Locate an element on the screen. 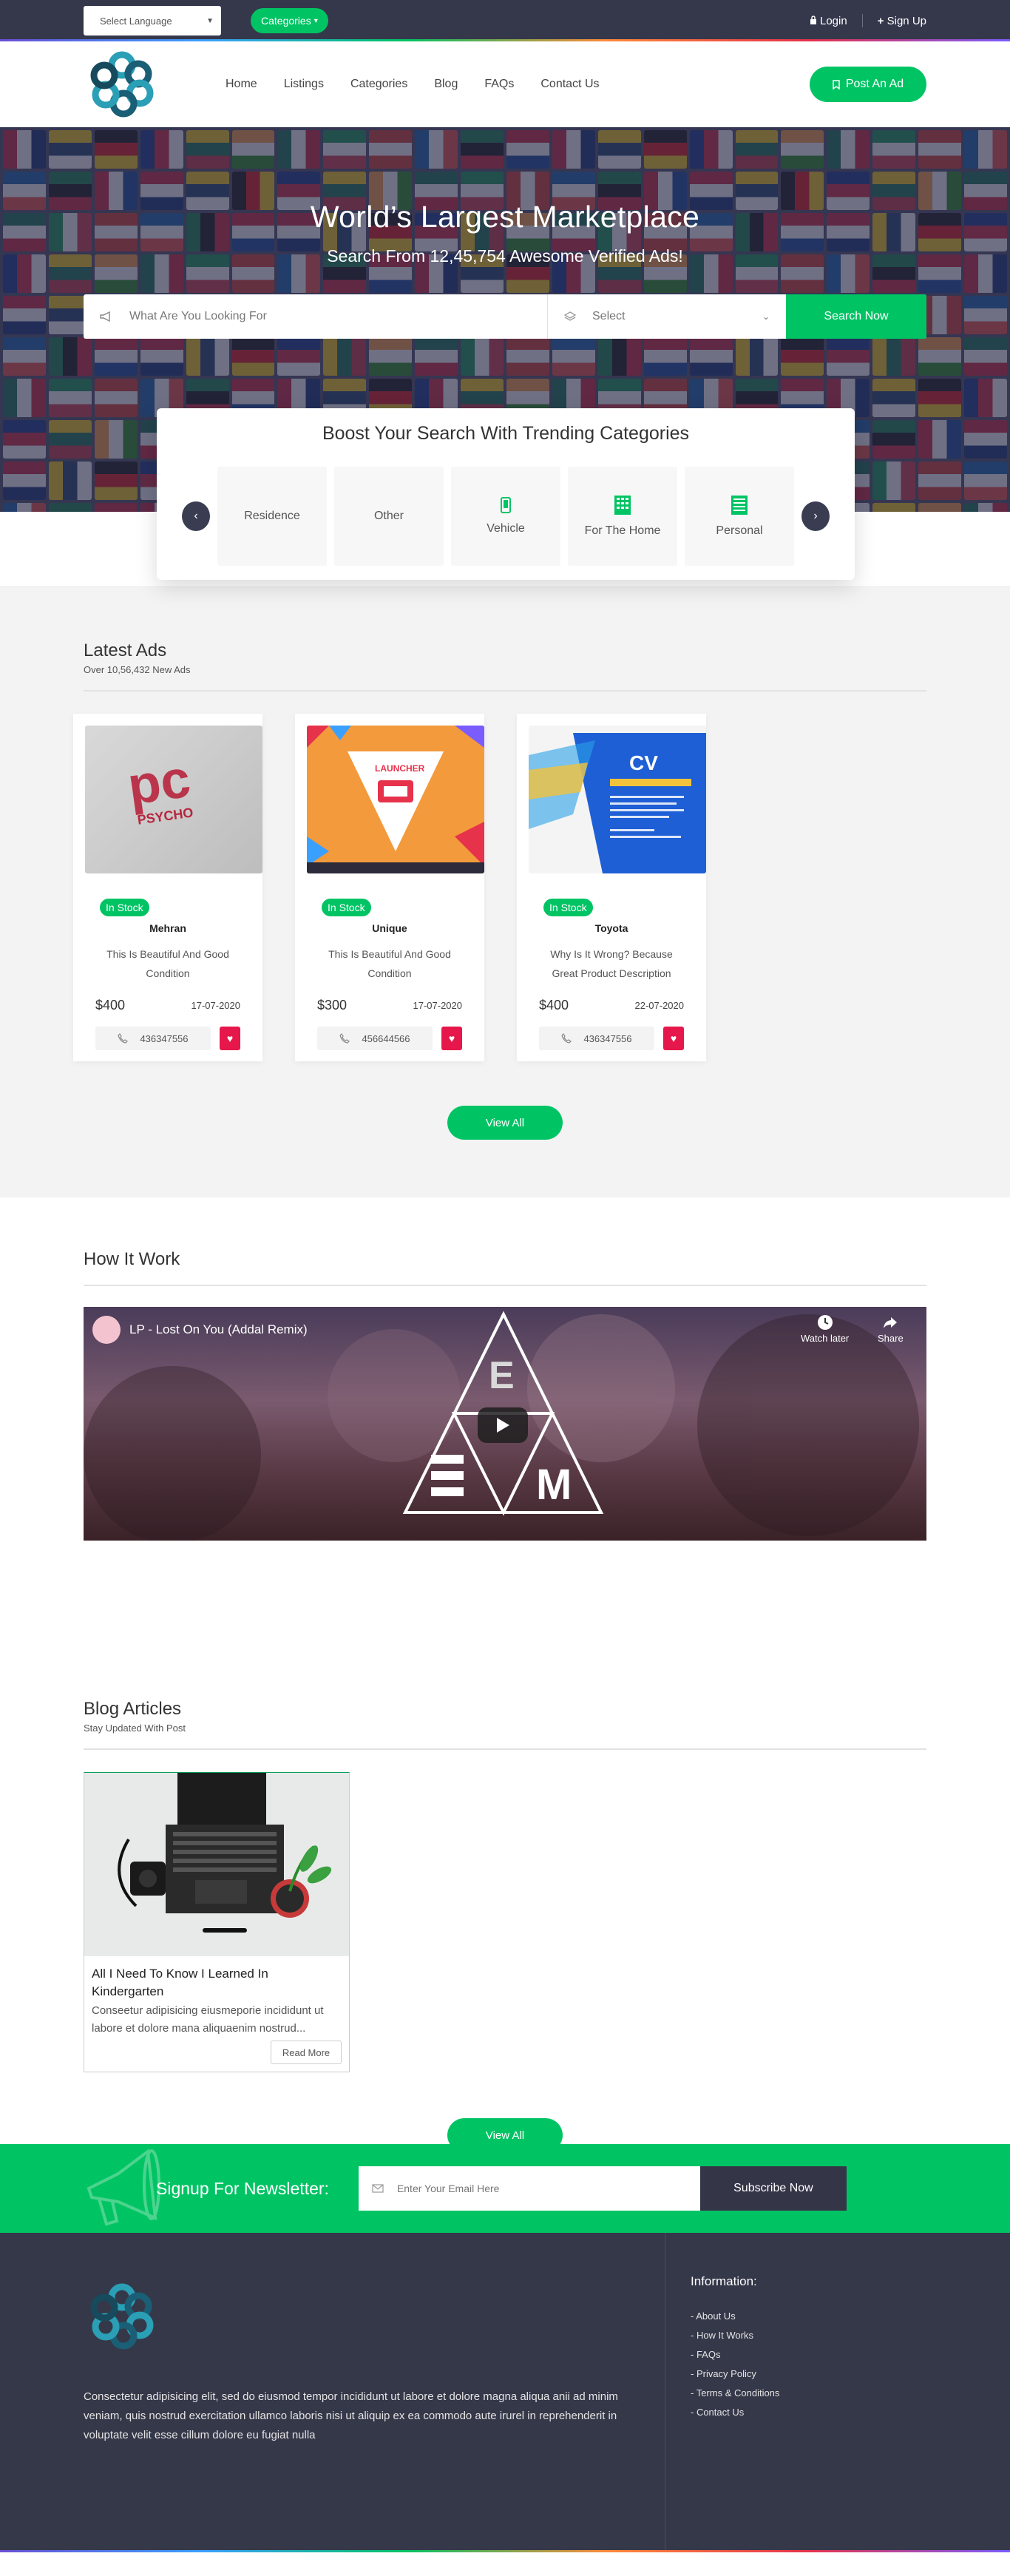  phone-button: 456644566 is located at coordinates (375, 1038).